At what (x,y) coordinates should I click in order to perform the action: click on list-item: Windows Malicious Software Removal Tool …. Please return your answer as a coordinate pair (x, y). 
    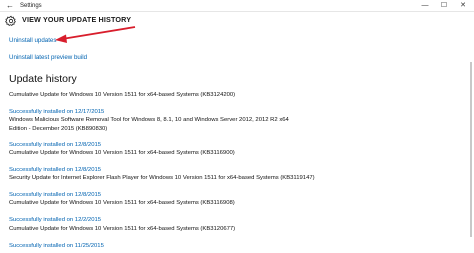
    Looking at the image, I should click on (229, 133).